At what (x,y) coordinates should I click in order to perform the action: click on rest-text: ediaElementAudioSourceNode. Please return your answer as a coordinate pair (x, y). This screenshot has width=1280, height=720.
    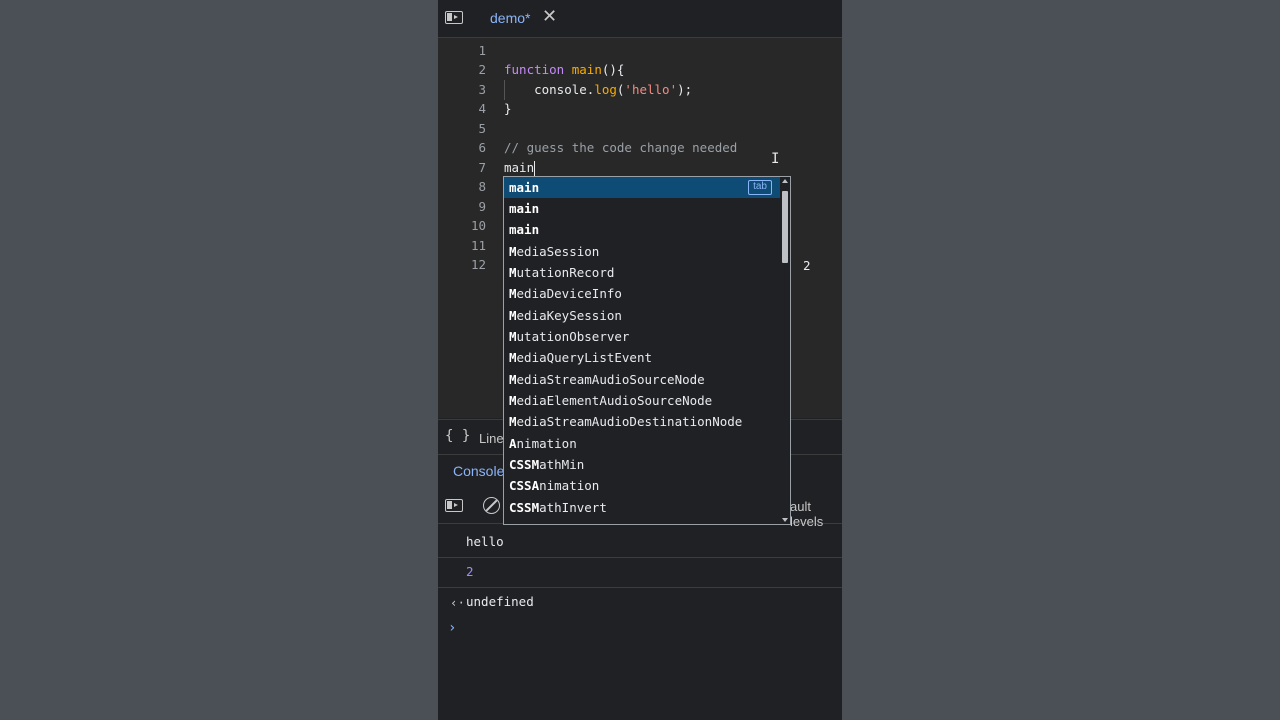
    Looking at the image, I should click on (614, 400).